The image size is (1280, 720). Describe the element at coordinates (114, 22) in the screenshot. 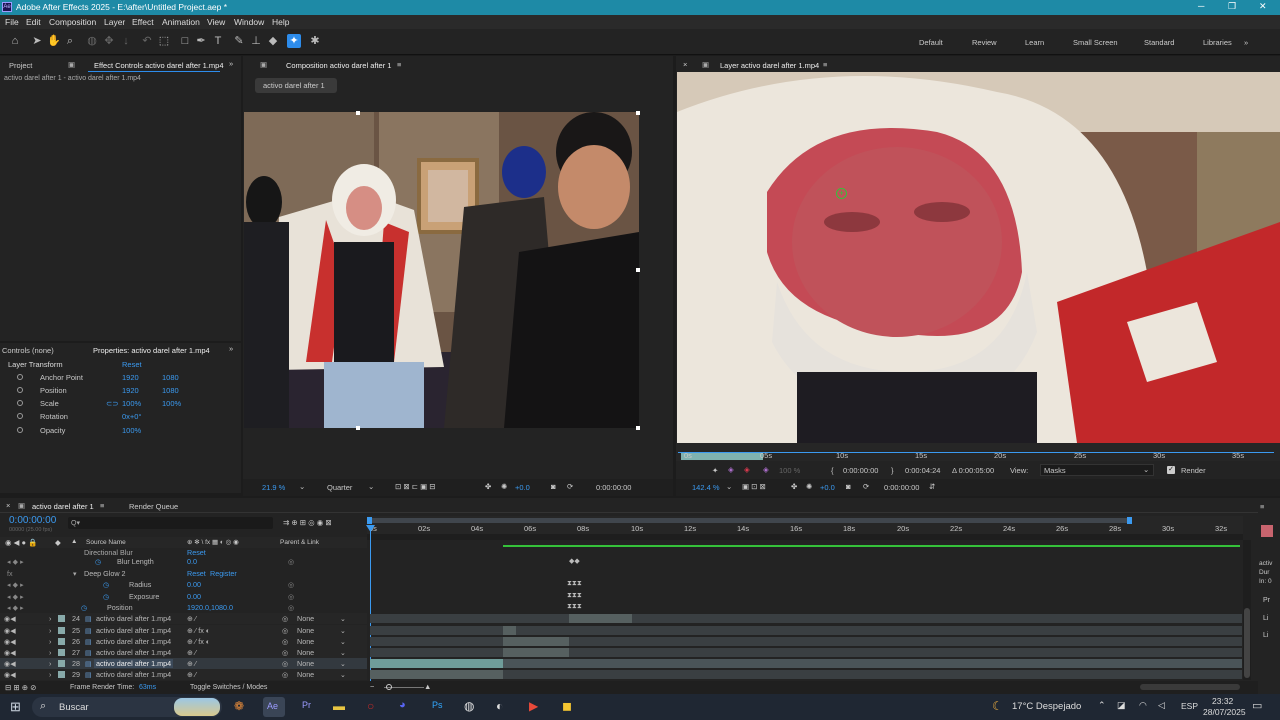

I see `menu-layer: Layer` at that location.